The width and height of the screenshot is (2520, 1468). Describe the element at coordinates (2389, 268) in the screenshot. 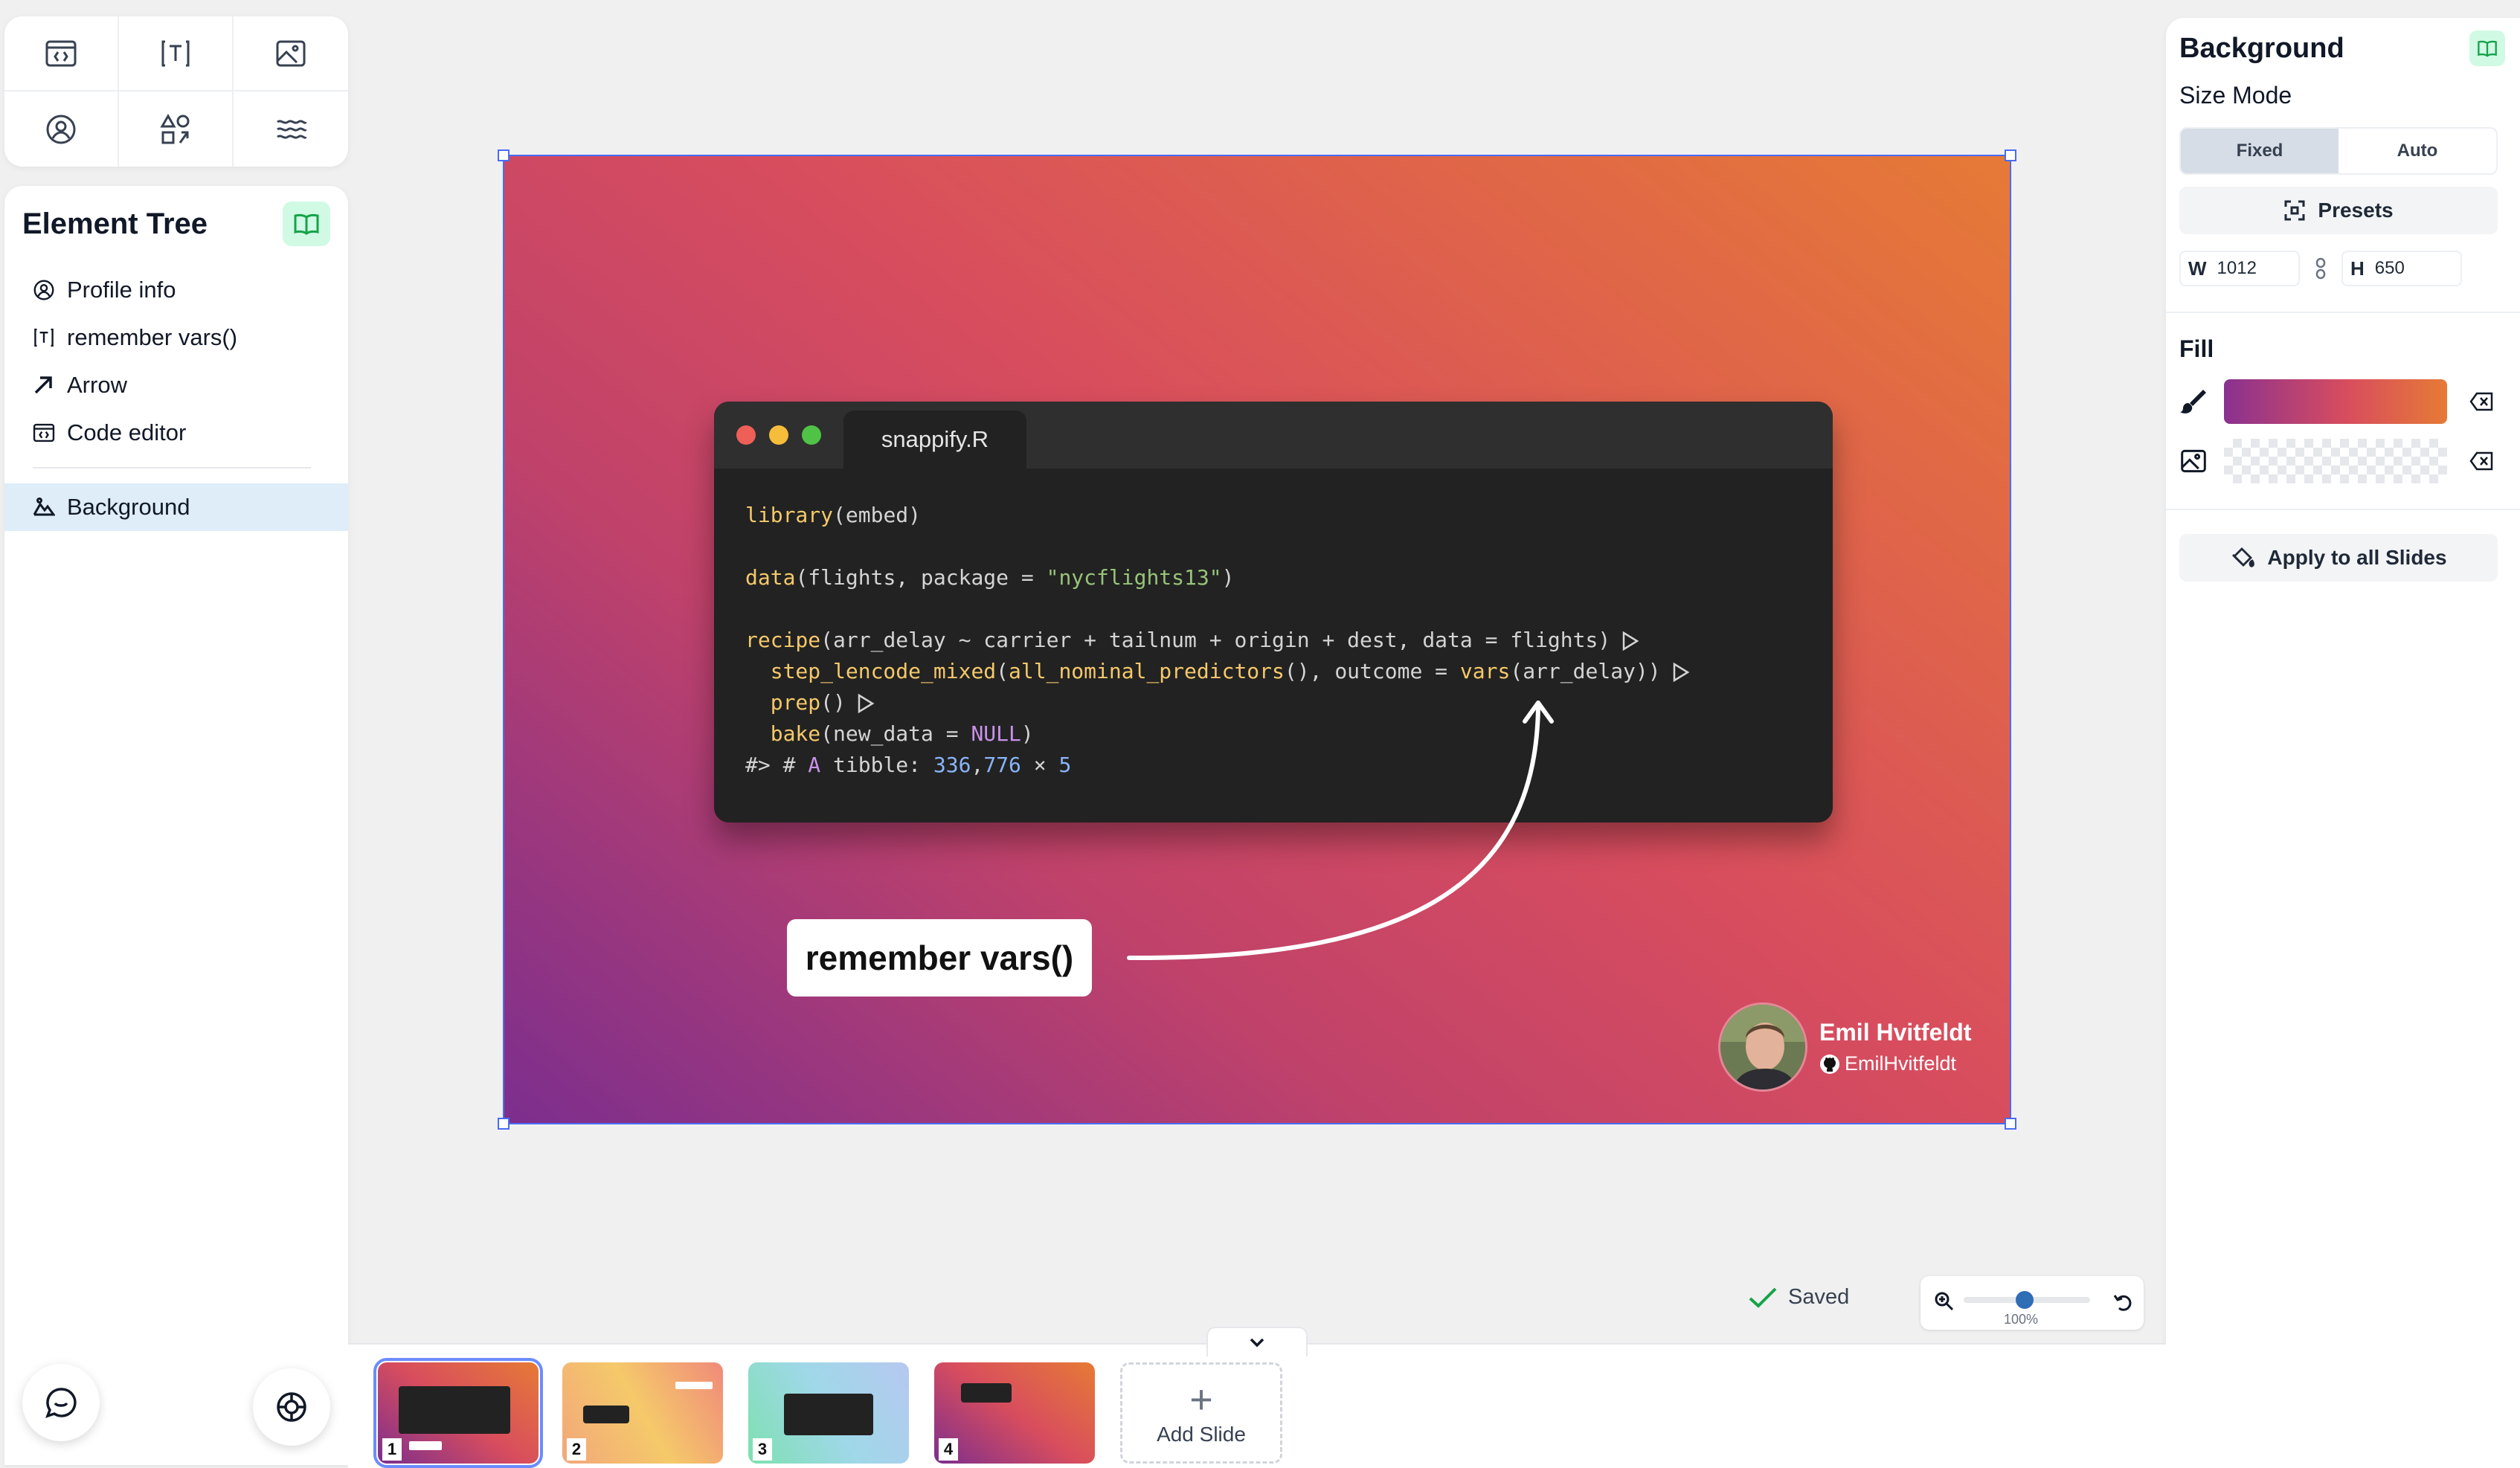

I see `height-value: 650` at that location.